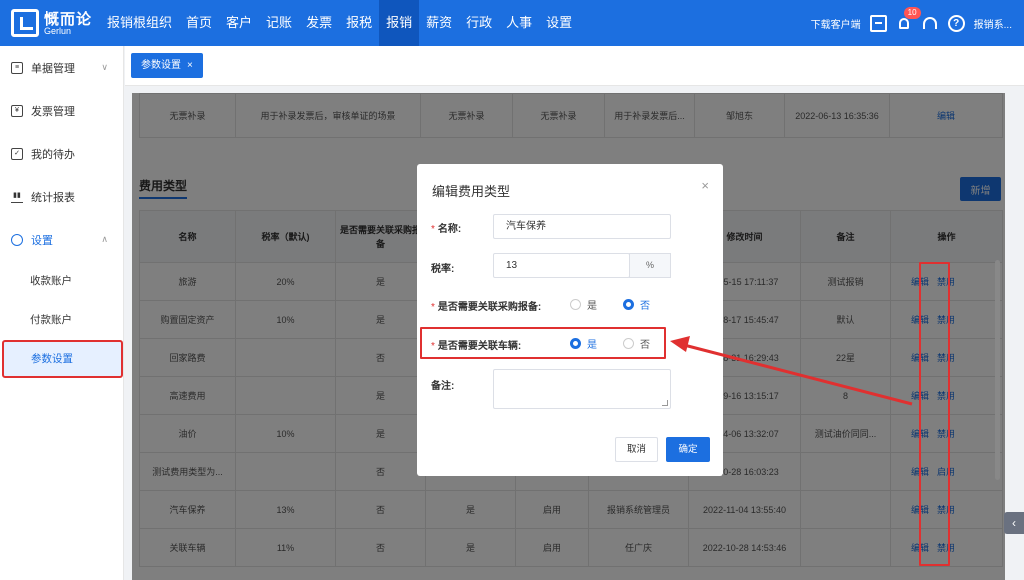 The image size is (1024, 580). What do you see at coordinates (53, 112) in the screenshot?
I see `sidebar-item-label: 发票管理` at bounding box center [53, 112].